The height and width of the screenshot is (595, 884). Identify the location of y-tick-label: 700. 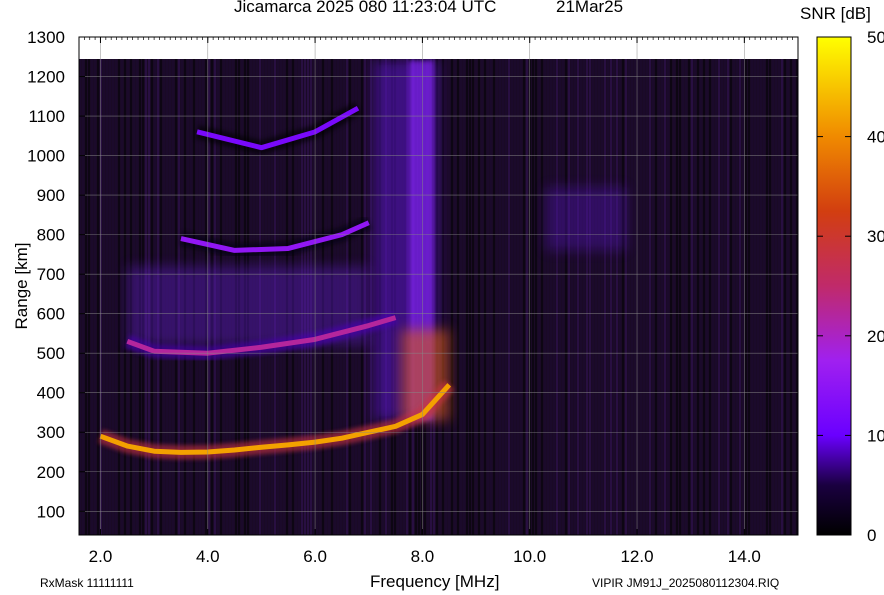
(51, 274).